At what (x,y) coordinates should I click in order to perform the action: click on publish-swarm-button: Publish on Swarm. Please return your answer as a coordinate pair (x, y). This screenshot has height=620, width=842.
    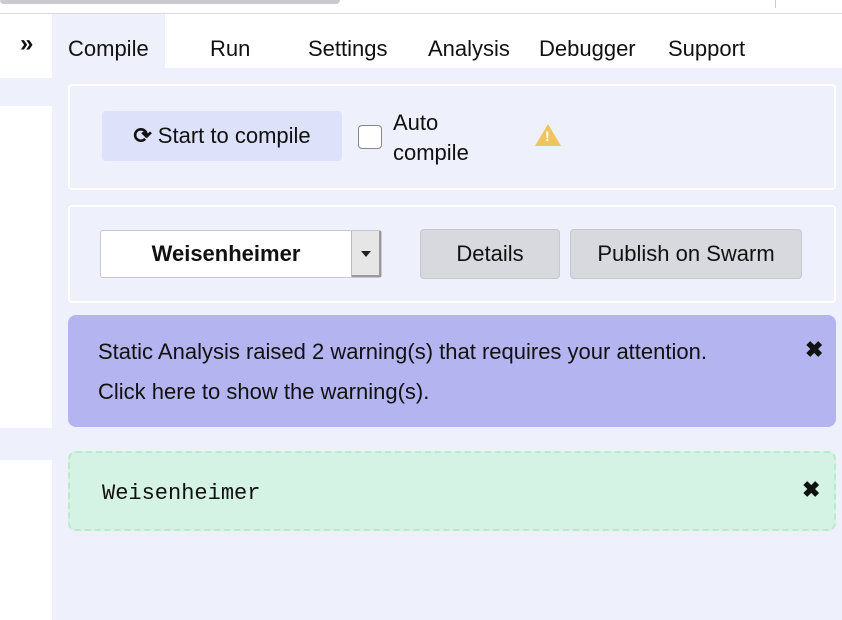
    Looking at the image, I should click on (686, 254).